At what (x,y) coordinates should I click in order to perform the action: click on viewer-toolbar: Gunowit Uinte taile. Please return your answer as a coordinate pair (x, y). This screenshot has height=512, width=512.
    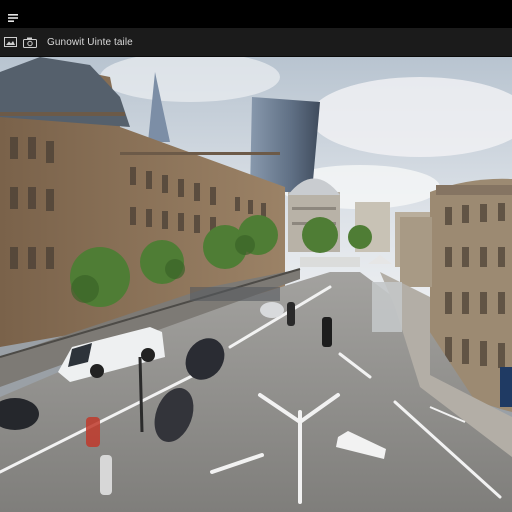
    Looking at the image, I should click on (256, 42).